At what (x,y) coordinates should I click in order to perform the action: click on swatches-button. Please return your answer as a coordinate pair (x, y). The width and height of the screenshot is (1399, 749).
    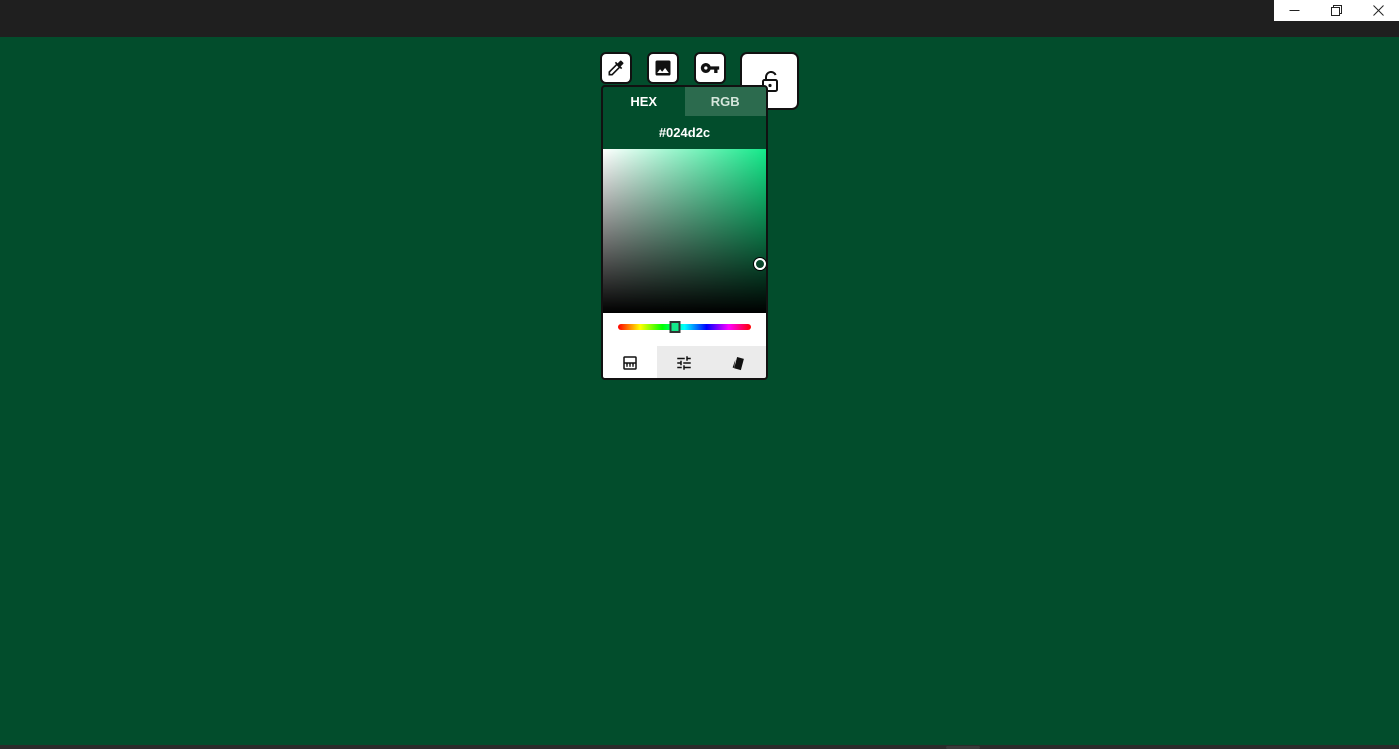
    Looking at the image, I should click on (738, 362).